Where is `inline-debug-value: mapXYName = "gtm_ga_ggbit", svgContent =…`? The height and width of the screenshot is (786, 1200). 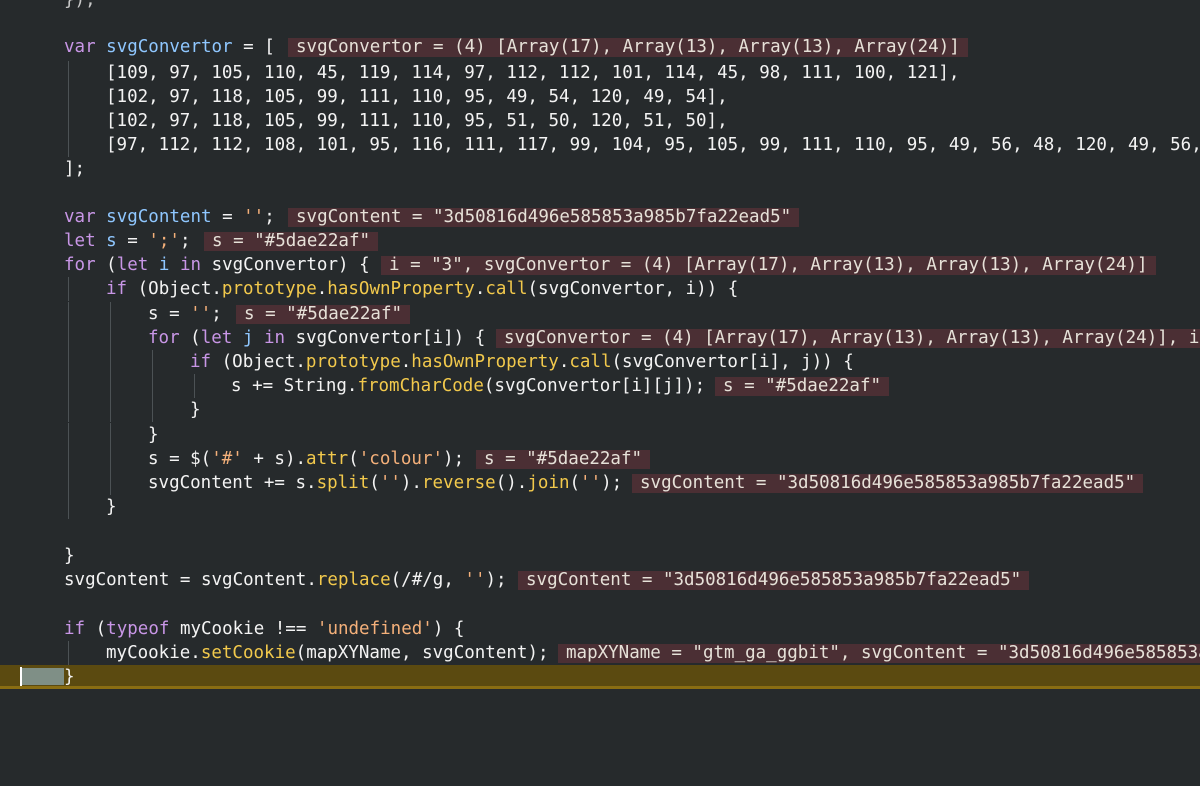 inline-debug-value: mapXYName = "gtm_ga_ggbit", svgContent =… is located at coordinates (879, 653).